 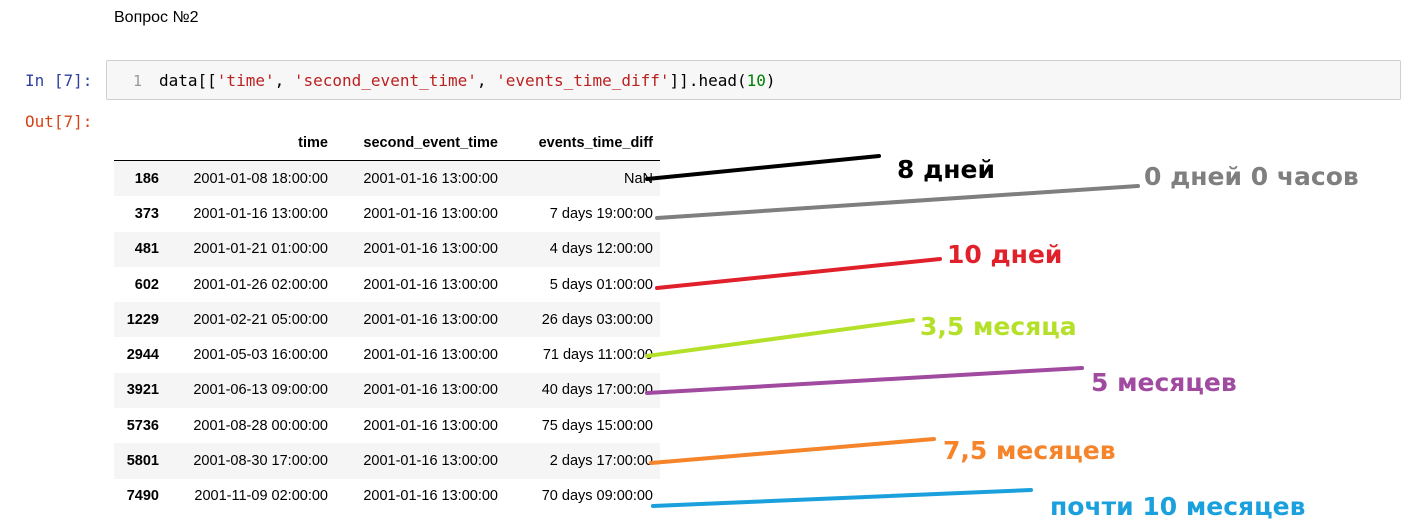 I want to click on cell-time: 2001-08-28 00:00:00, so click(x=260, y=425).